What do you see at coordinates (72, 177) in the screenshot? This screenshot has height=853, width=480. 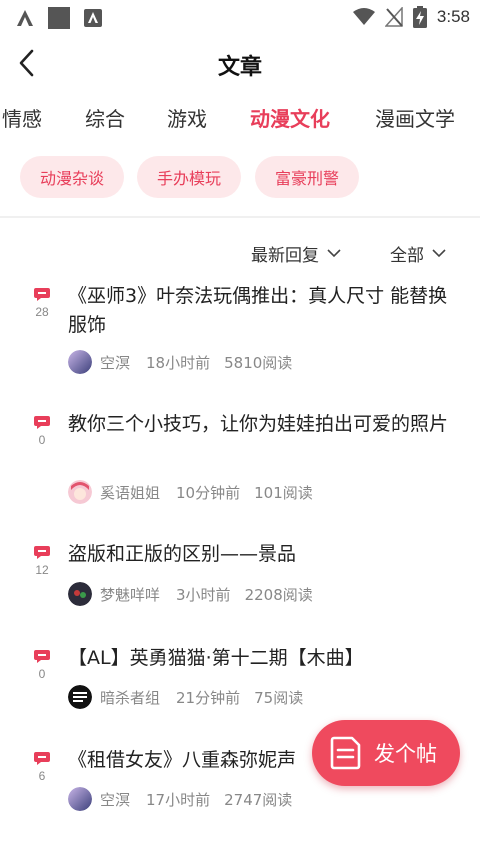 I see `chip-anime-talk: 动漫杂谈` at bounding box center [72, 177].